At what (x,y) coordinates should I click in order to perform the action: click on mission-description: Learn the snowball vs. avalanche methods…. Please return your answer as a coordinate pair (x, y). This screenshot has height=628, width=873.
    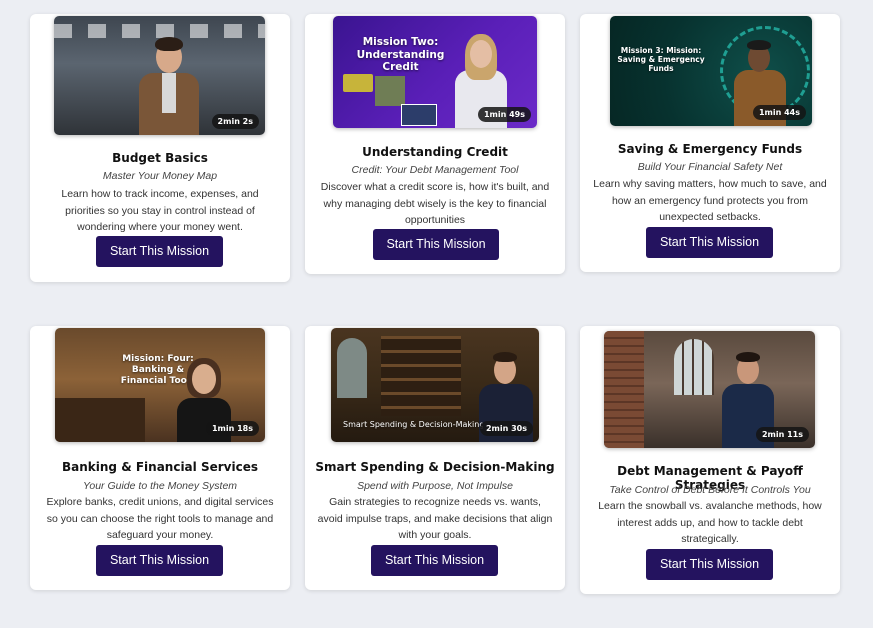
    Looking at the image, I should click on (710, 522).